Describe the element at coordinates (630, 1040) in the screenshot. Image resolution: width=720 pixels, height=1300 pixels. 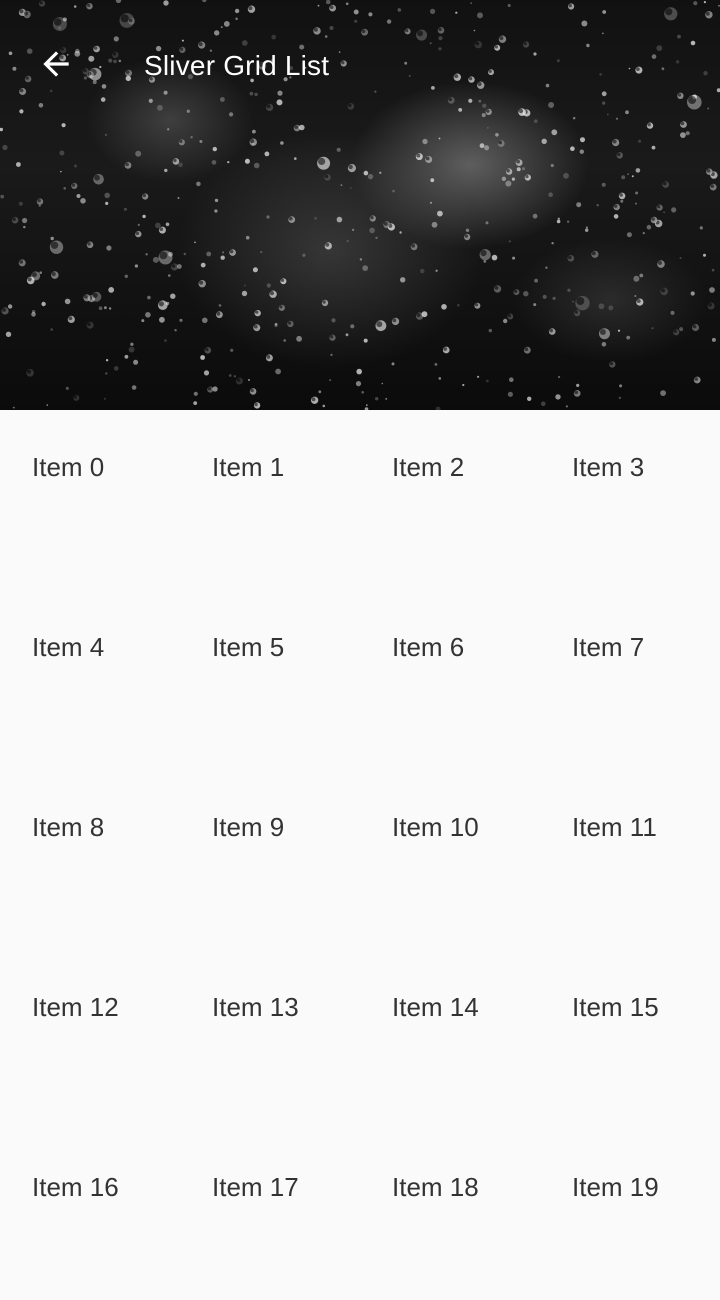
I see `grid-item: Item 15` at that location.